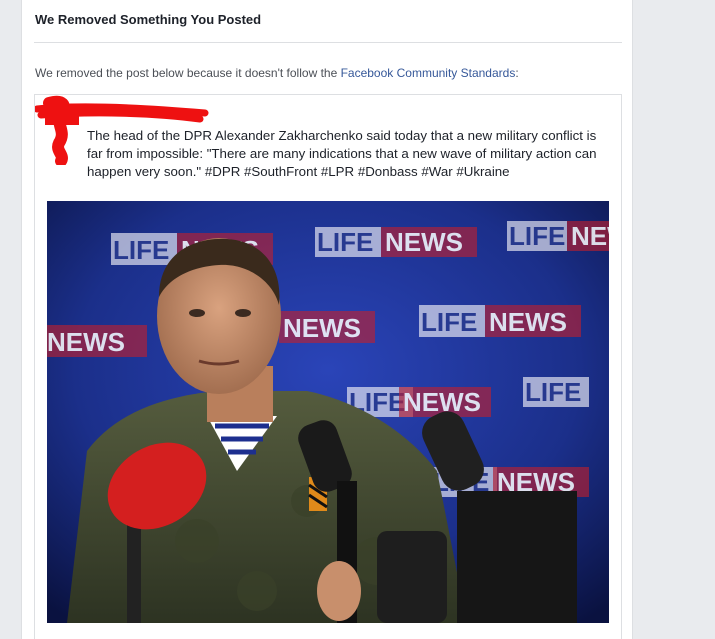  Describe the element at coordinates (148, 19) in the screenshot. I see `notice-title: We Removed Something You Posted` at that location.